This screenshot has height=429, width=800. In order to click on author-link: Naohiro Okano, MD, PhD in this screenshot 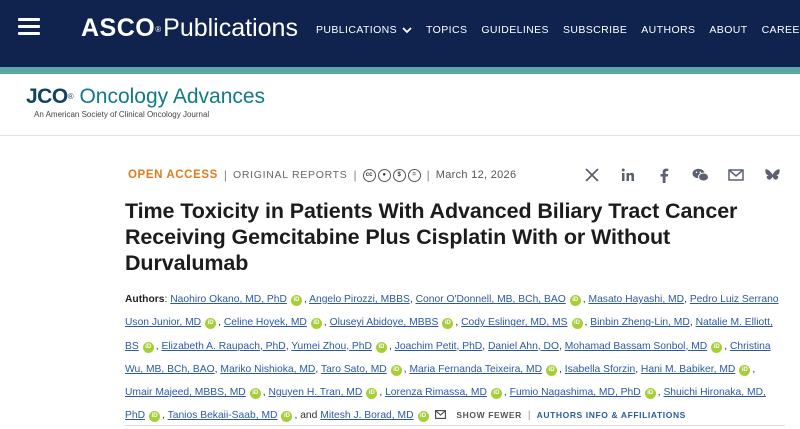, I will do `click(228, 299)`.